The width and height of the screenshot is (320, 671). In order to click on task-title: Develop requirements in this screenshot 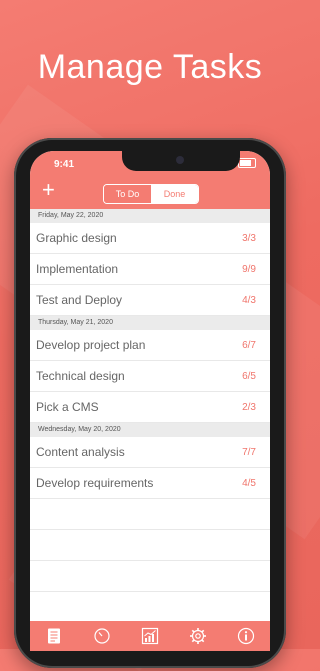, I will do `click(95, 483)`.